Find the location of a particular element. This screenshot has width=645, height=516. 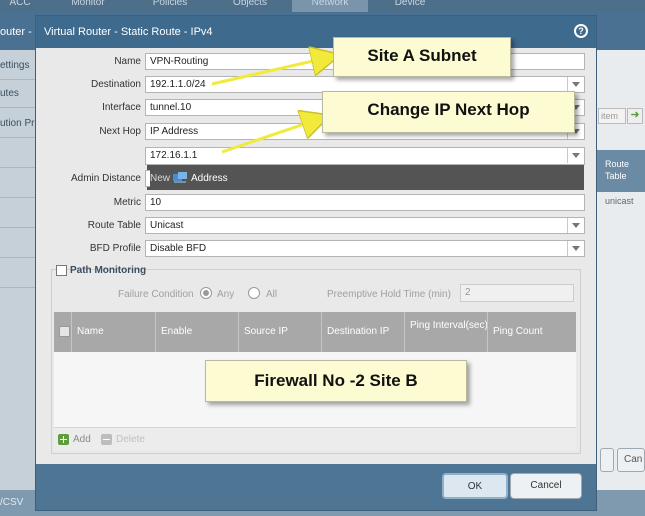

site-b-callout: Firewall No -2 Site B is located at coordinates (336, 381).